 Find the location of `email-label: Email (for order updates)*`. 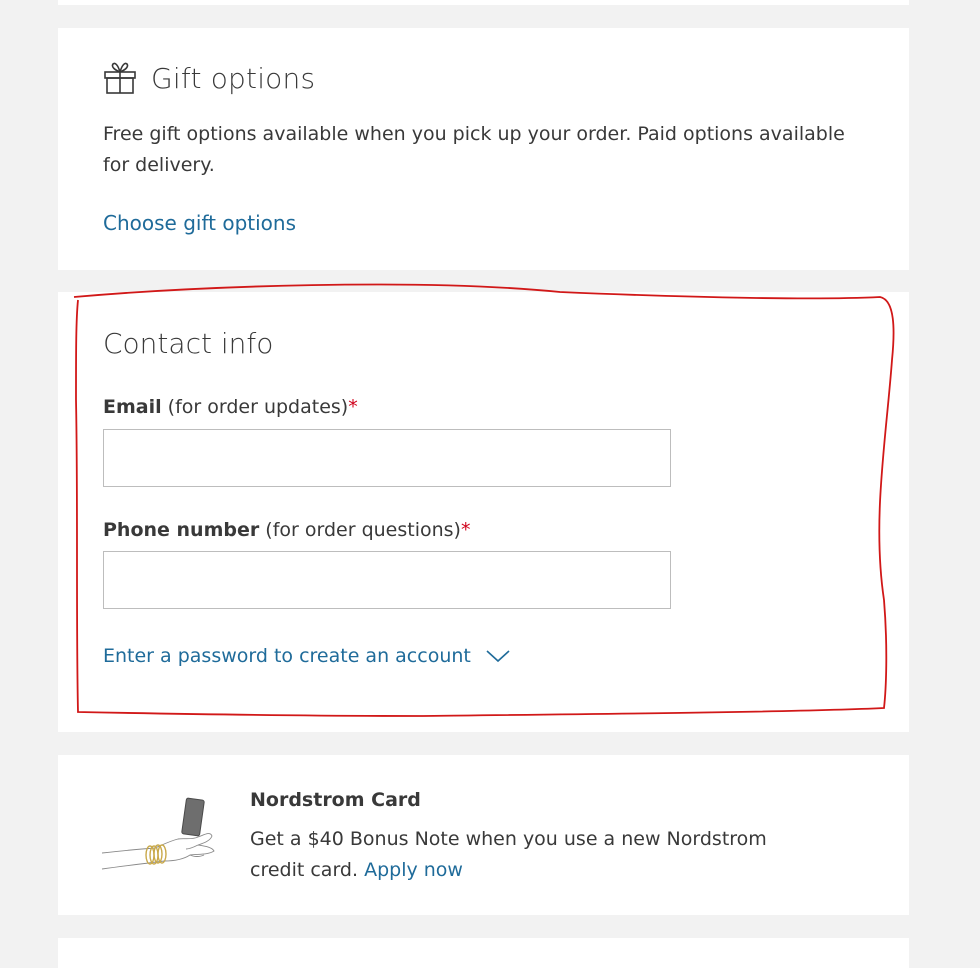

email-label: Email (for order updates)* is located at coordinates (230, 407).